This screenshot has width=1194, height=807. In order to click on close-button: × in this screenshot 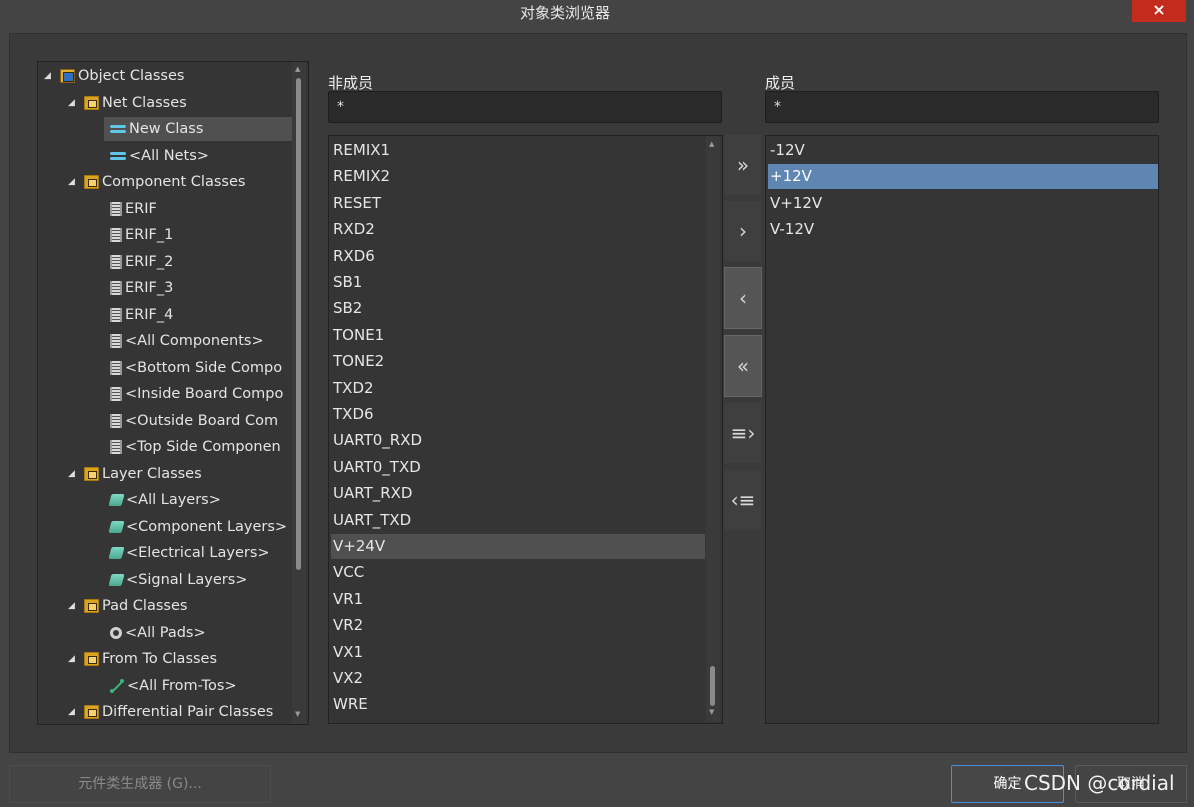, I will do `click(1159, 11)`.